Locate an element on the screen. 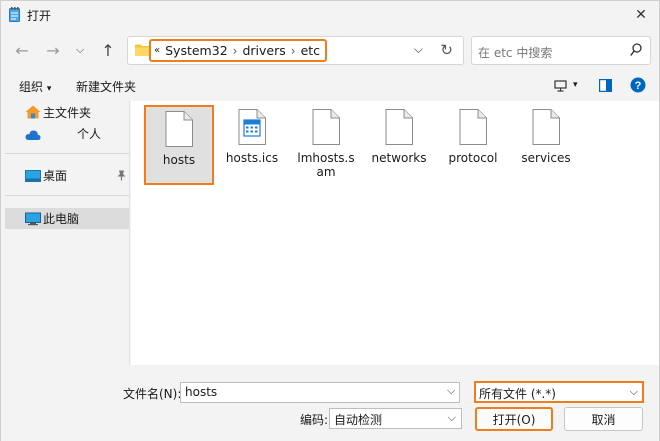  open-button-label: 打开(O) is located at coordinates (514, 419).